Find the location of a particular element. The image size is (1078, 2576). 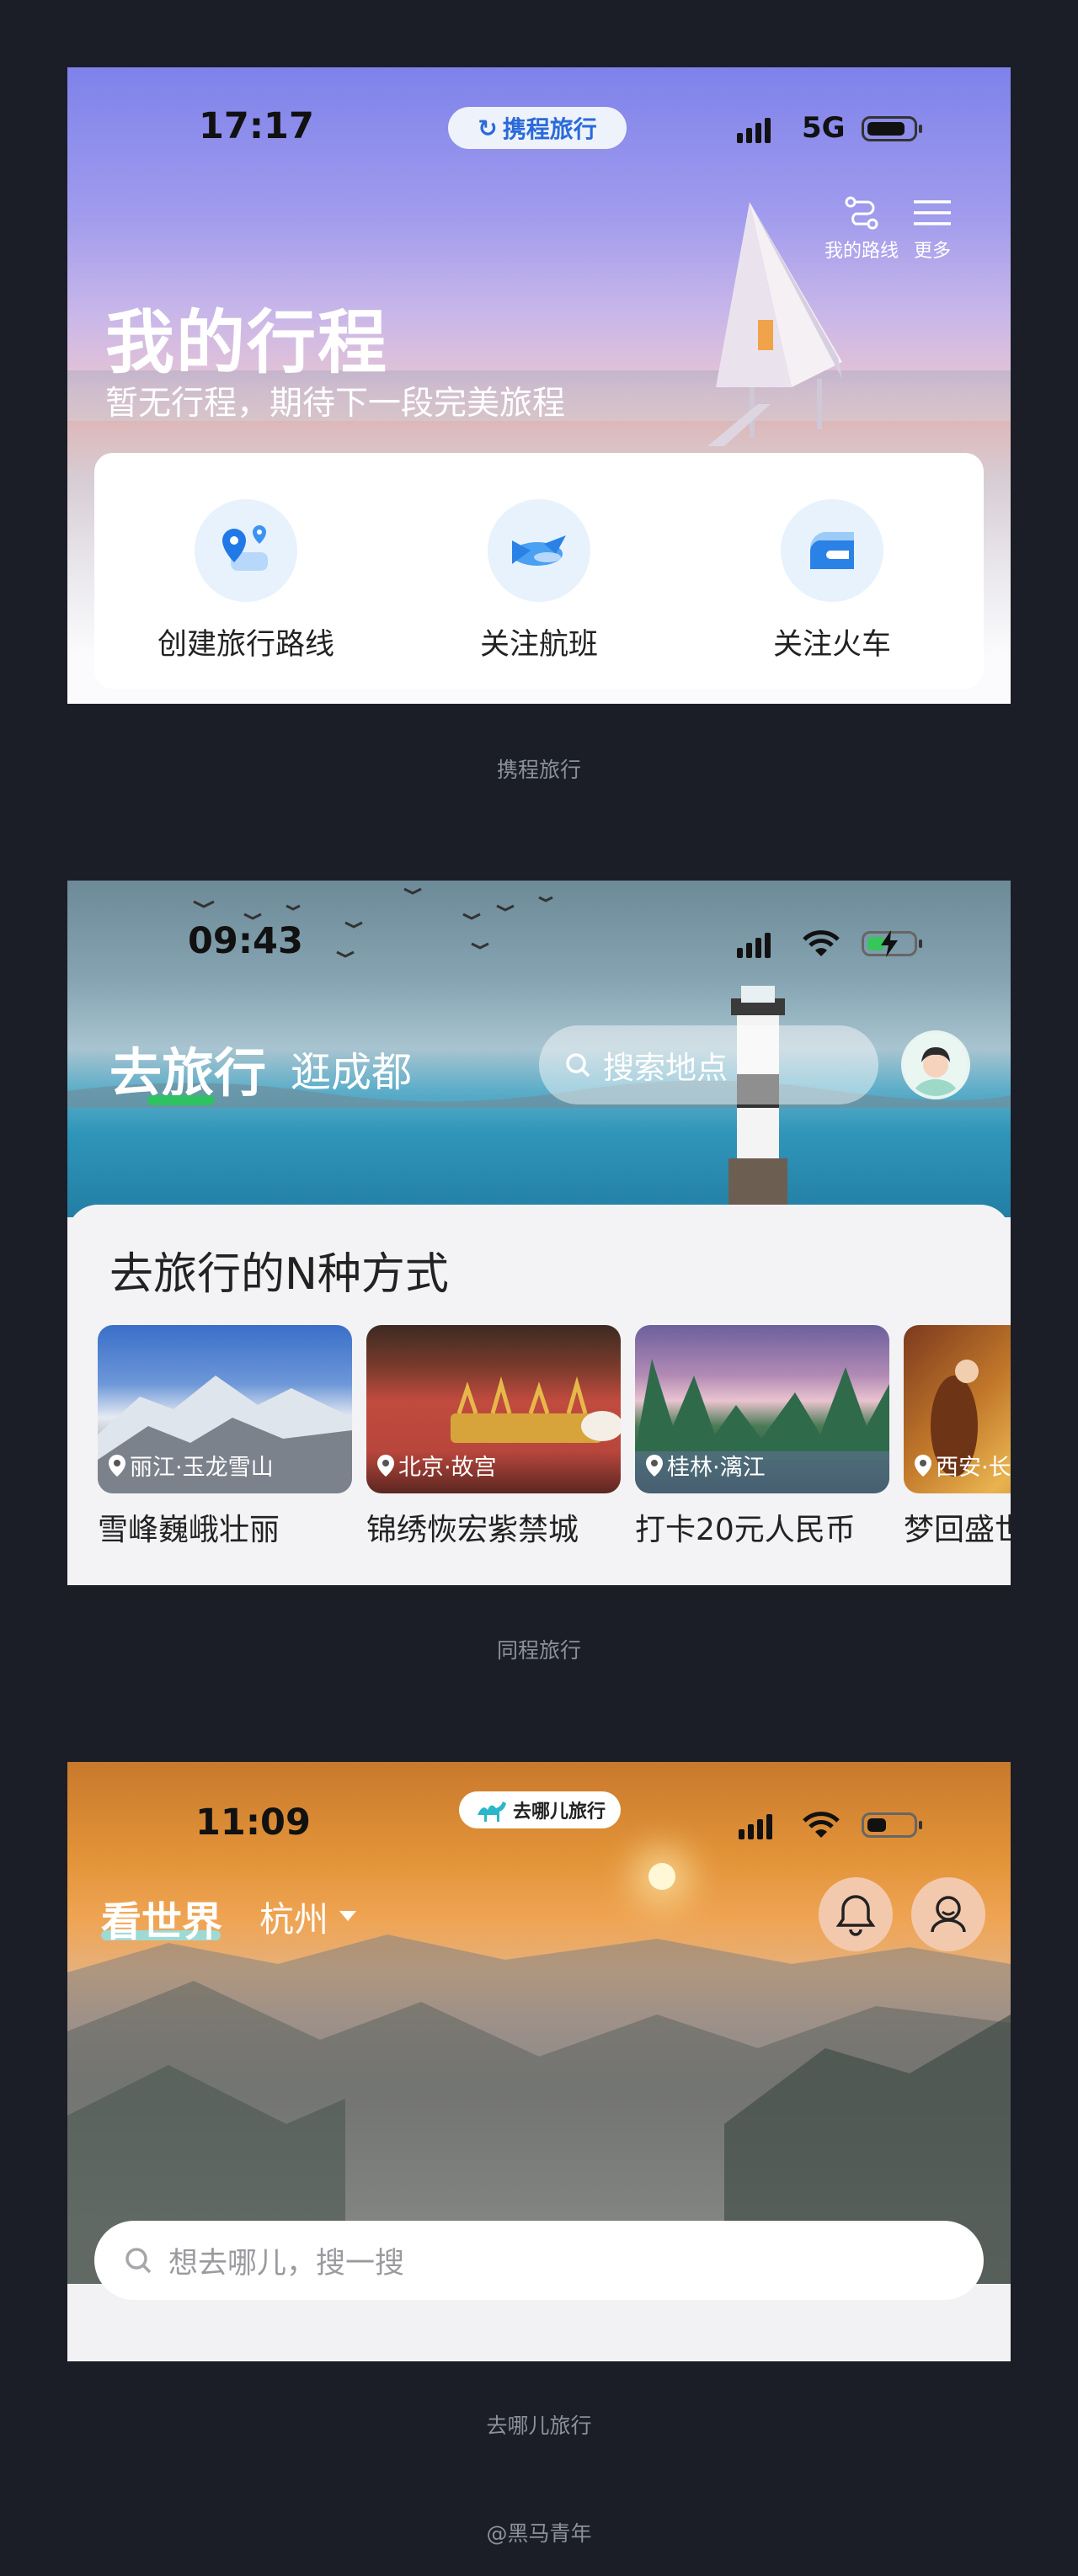

my-route-label: 我的路线 is located at coordinates (861, 251).